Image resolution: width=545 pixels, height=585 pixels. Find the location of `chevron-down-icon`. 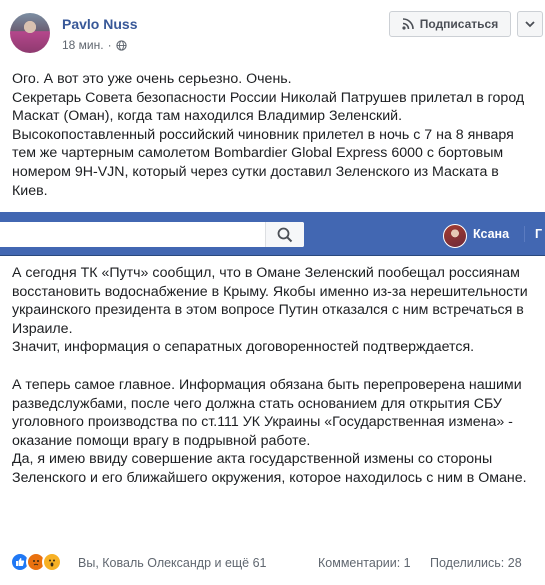

chevron-down-icon is located at coordinates (530, 23).